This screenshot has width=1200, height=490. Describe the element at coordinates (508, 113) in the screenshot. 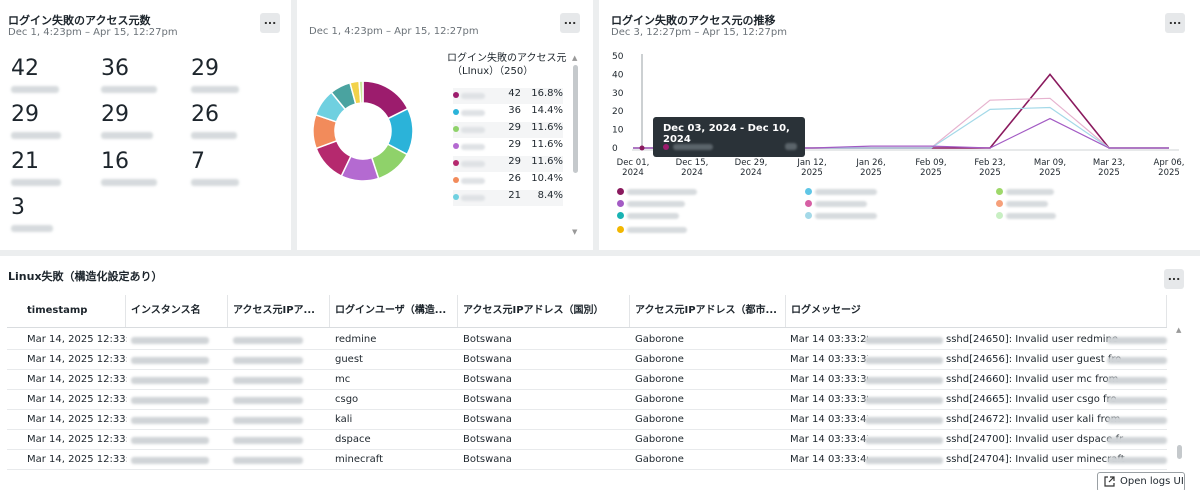

I see `pie-legend-row: 36 14.4%` at that location.